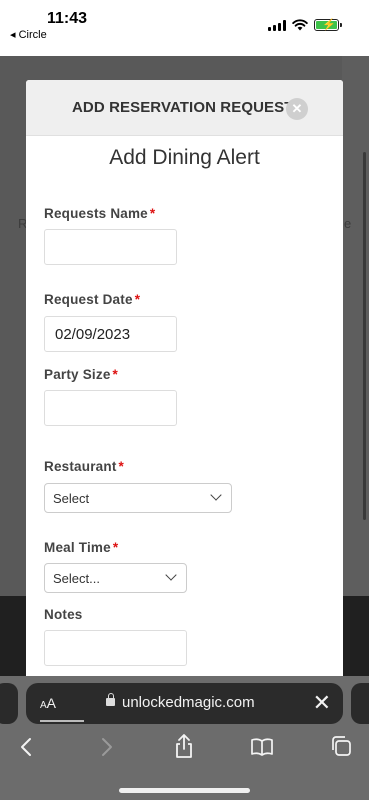  Describe the element at coordinates (110, 247) in the screenshot. I see `requests-name-input` at that location.